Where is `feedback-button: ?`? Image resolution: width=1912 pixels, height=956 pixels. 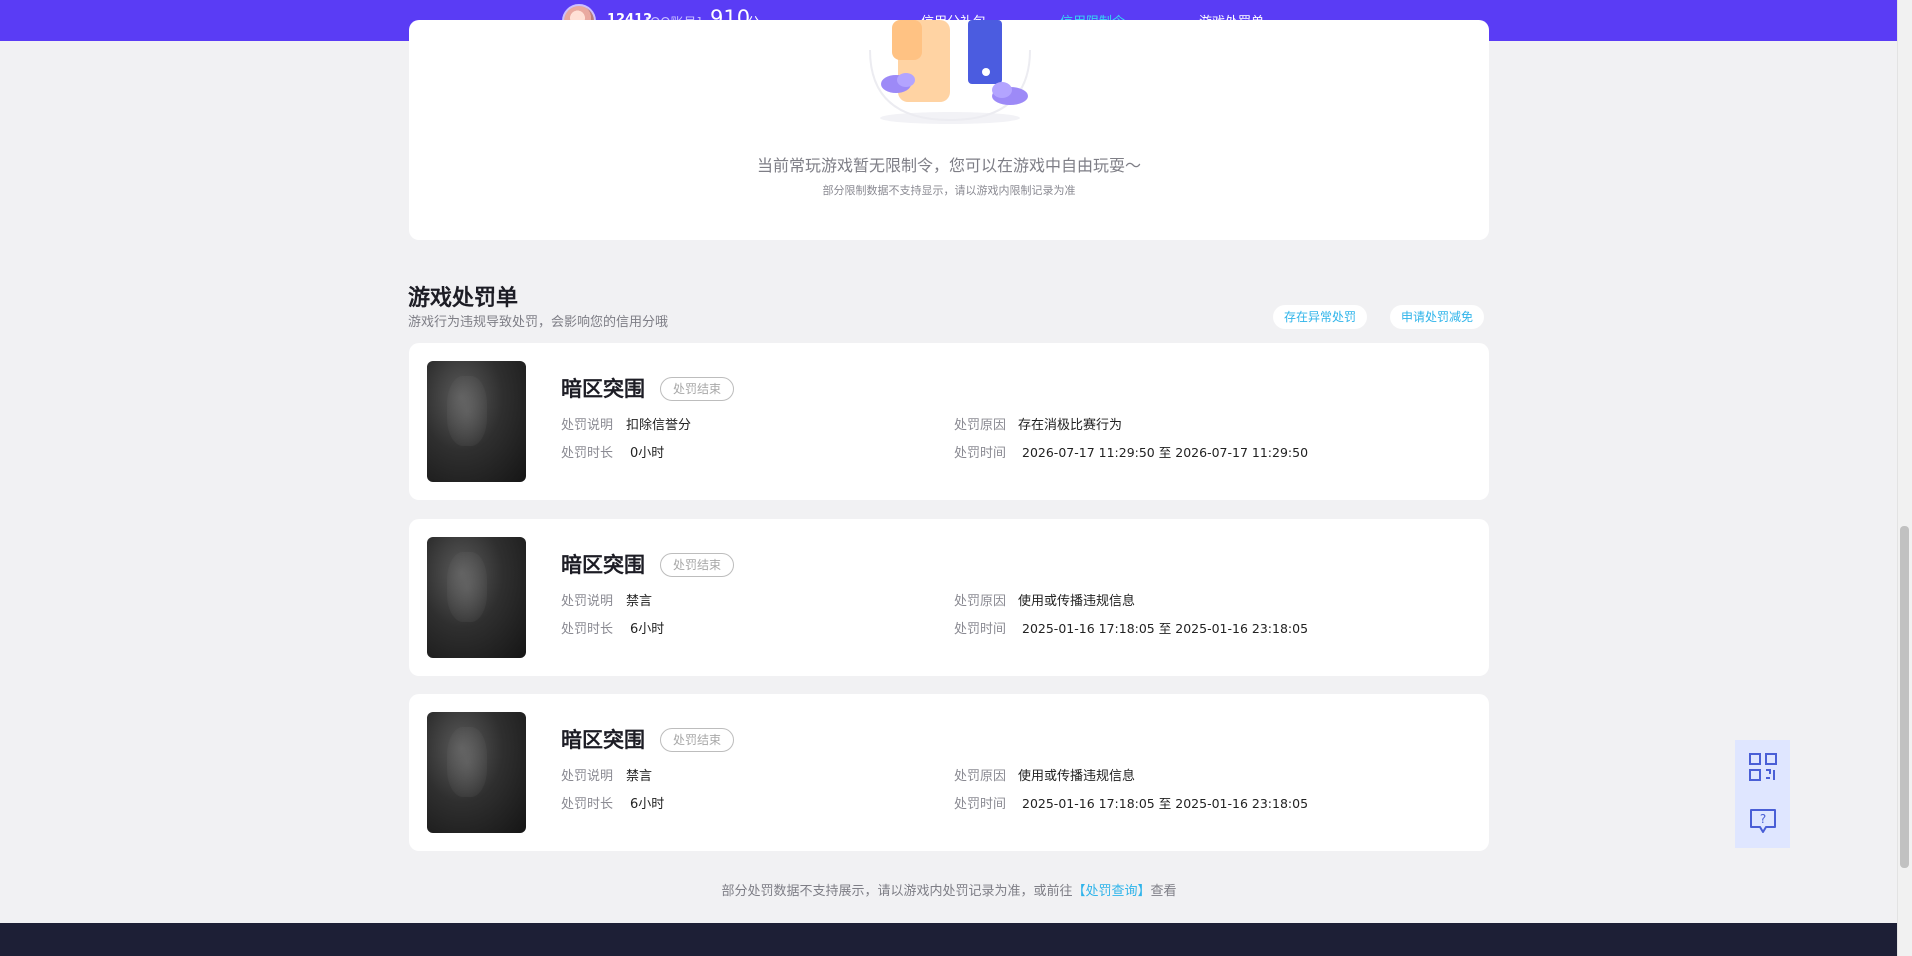 feedback-button: ? is located at coordinates (1762, 821).